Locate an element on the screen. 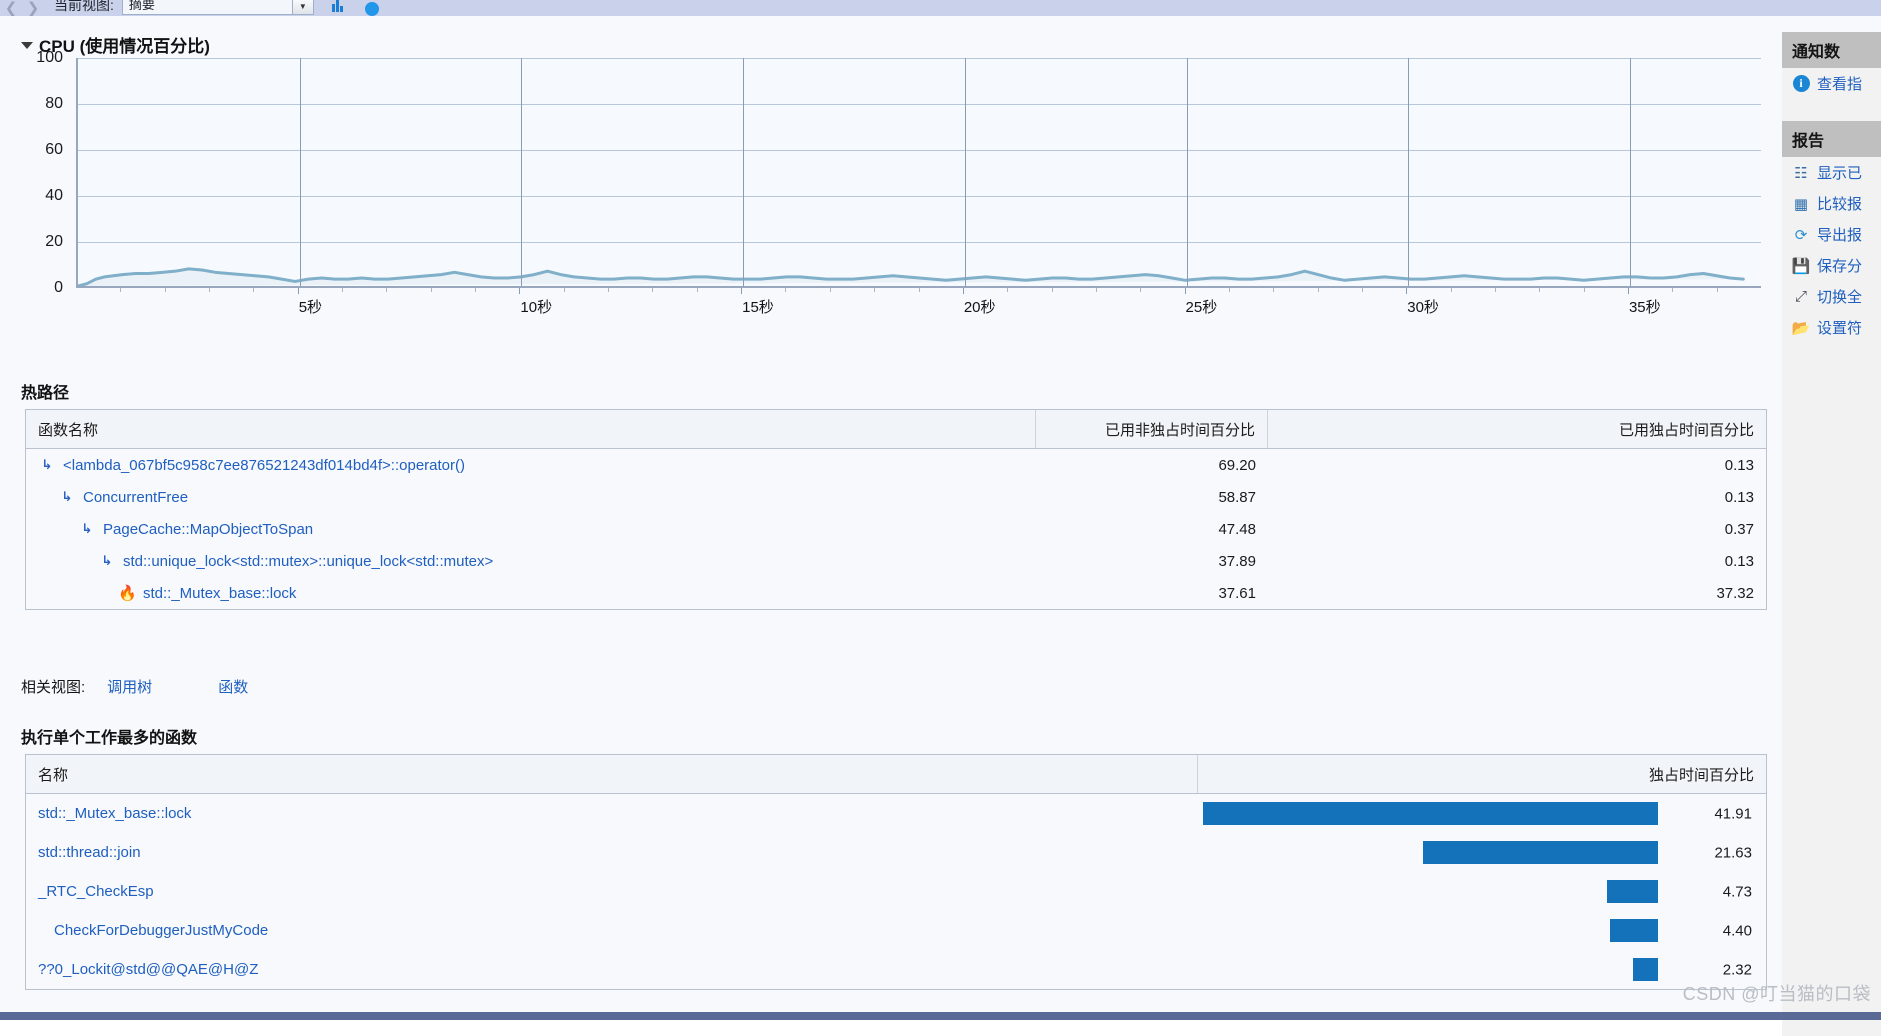 The width and height of the screenshot is (1881, 1036). function-name: ConcurrentFree is located at coordinates (135, 497).